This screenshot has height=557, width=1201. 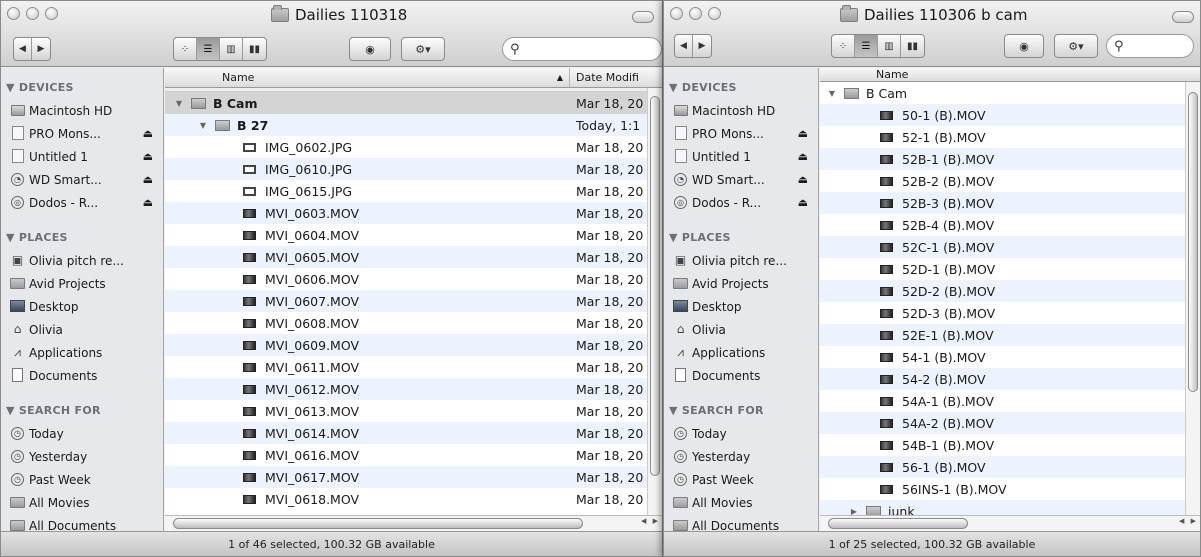 I want to click on sidebar-item-all-documents: All Documents, so click(x=741, y=522).